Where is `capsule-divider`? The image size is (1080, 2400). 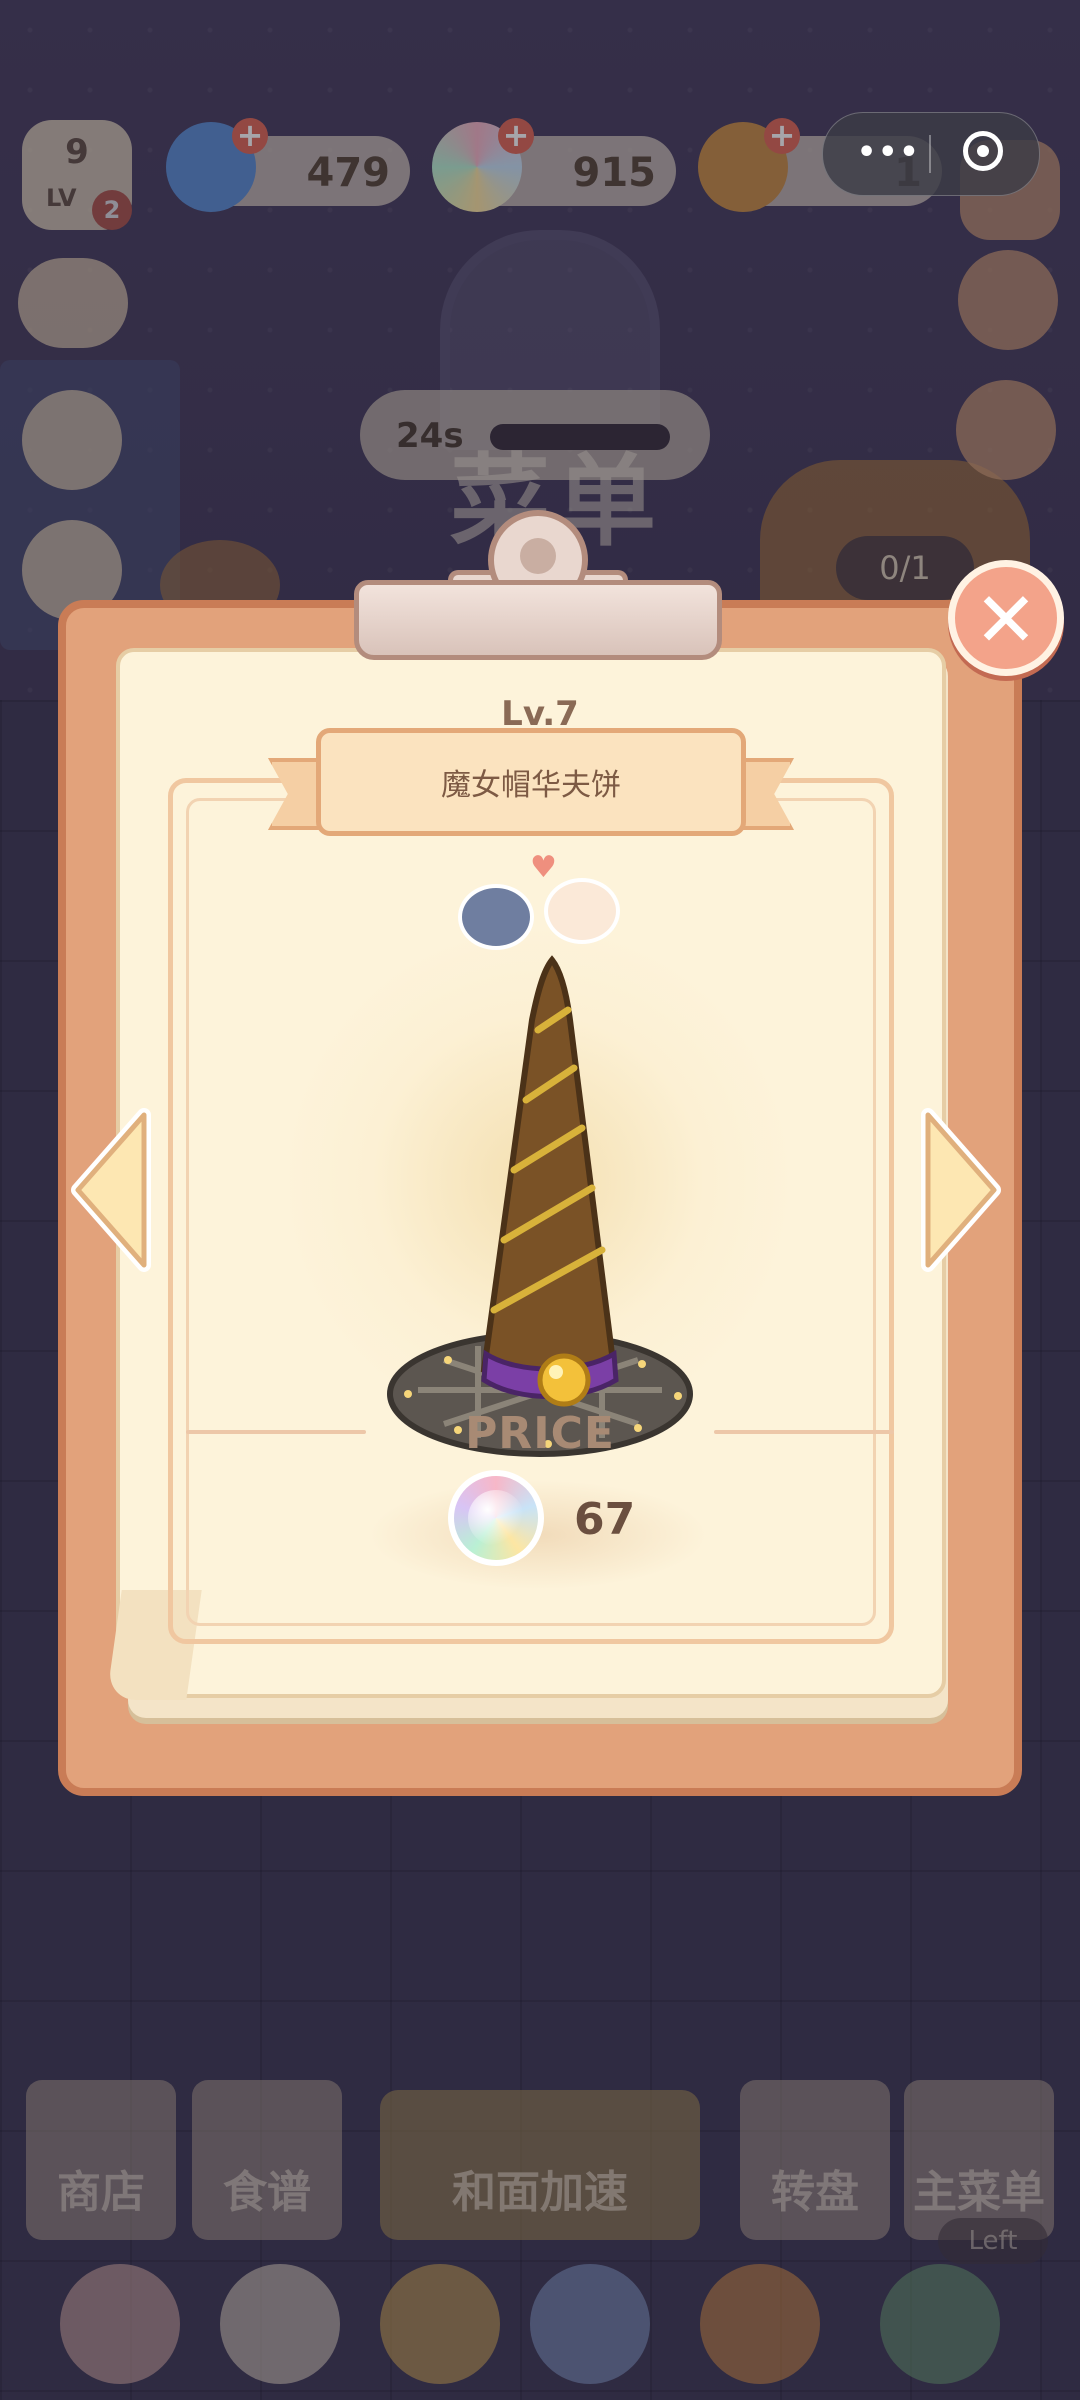 capsule-divider is located at coordinates (930, 154).